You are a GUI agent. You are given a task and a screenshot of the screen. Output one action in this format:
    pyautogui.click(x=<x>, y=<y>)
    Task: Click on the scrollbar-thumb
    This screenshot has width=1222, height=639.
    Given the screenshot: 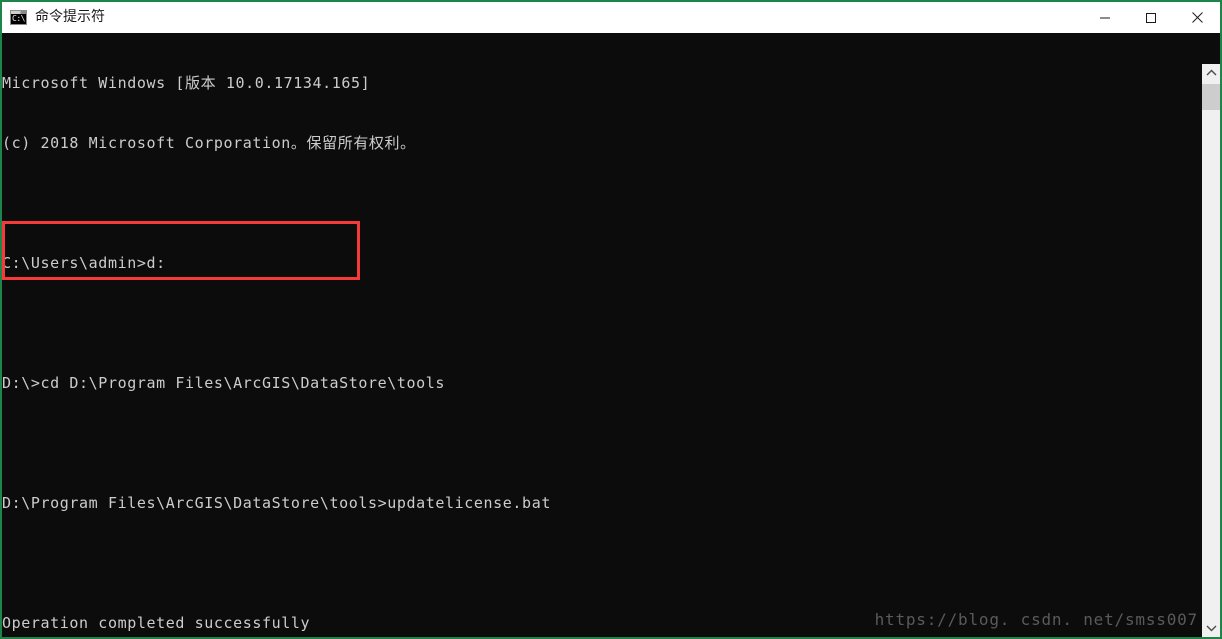 What is the action you would take?
    pyautogui.click(x=1211, y=97)
    